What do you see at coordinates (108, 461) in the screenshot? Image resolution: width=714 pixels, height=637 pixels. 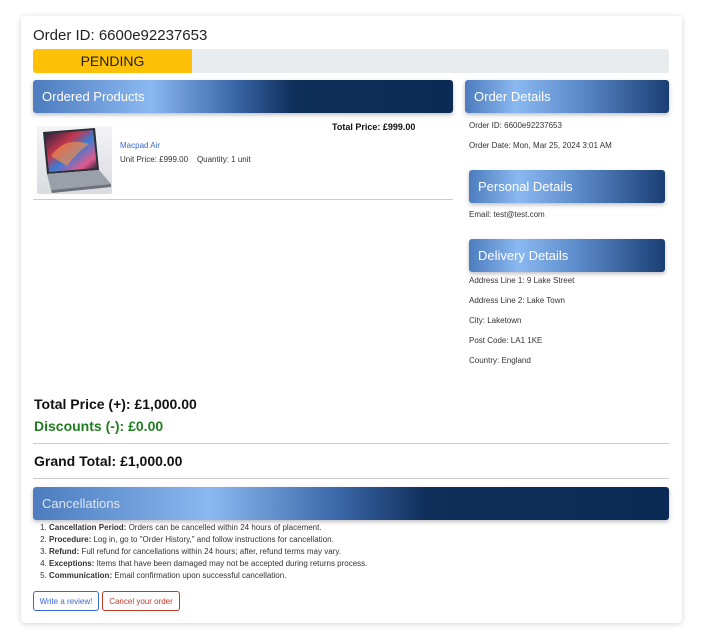 I see `grand-total: Grand Total: £1,000.00` at bounding box center [108, 461].